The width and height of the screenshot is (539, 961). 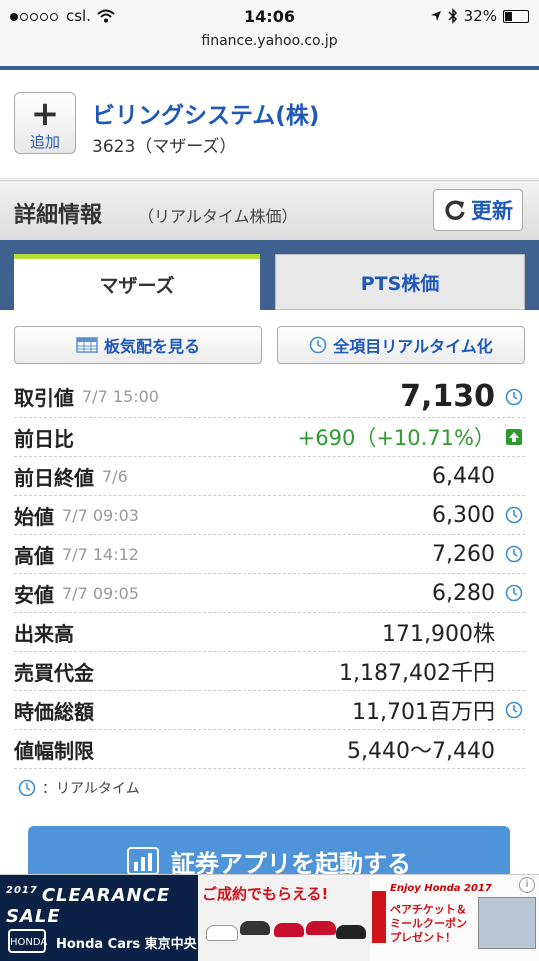 I want to click on add-button: + 追加, so click(x=45, y=123).